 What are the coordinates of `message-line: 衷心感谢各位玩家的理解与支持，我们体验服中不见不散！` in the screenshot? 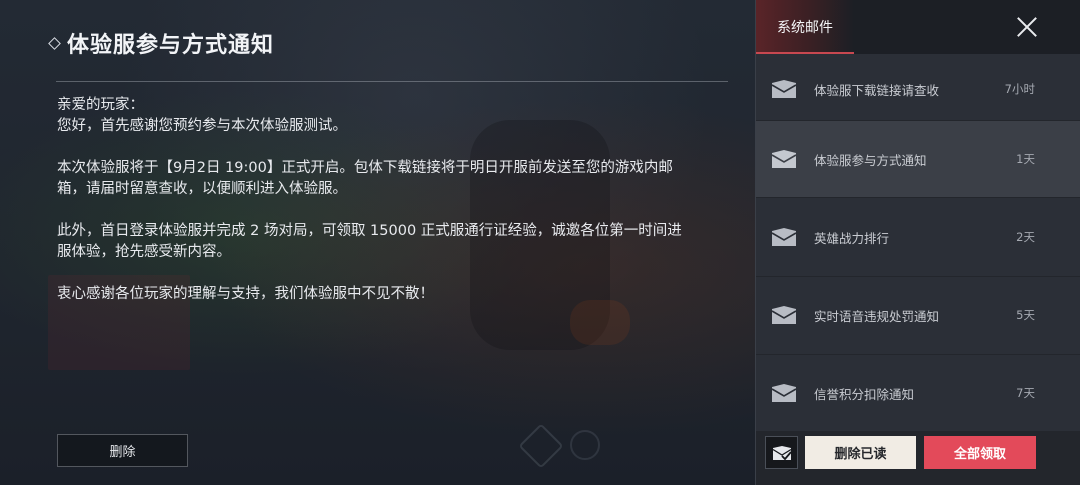 It's located at (245, 294).